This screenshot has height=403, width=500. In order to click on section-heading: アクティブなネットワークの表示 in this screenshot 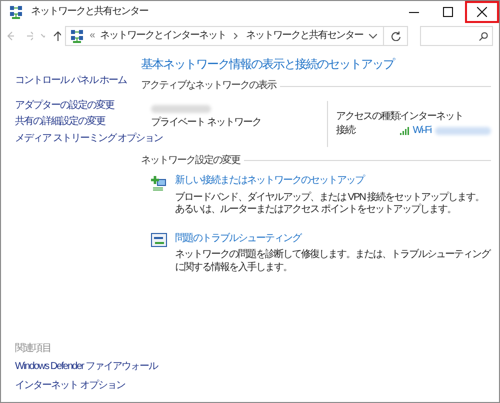, I will do `click(208, 86)`.